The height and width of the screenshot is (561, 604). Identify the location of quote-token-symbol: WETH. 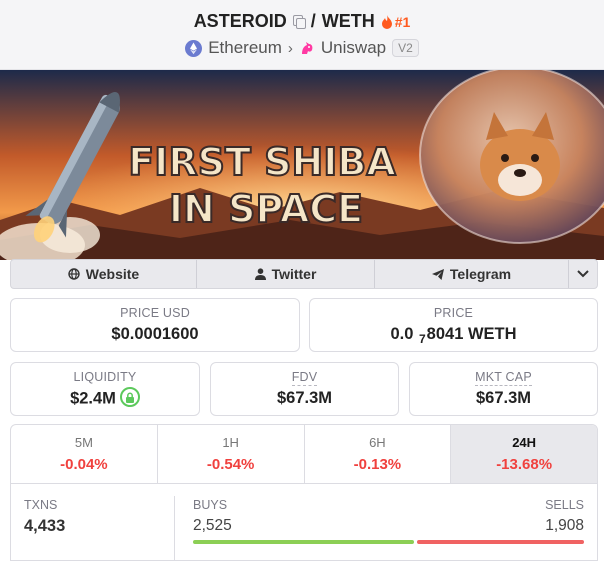
(348, 21).